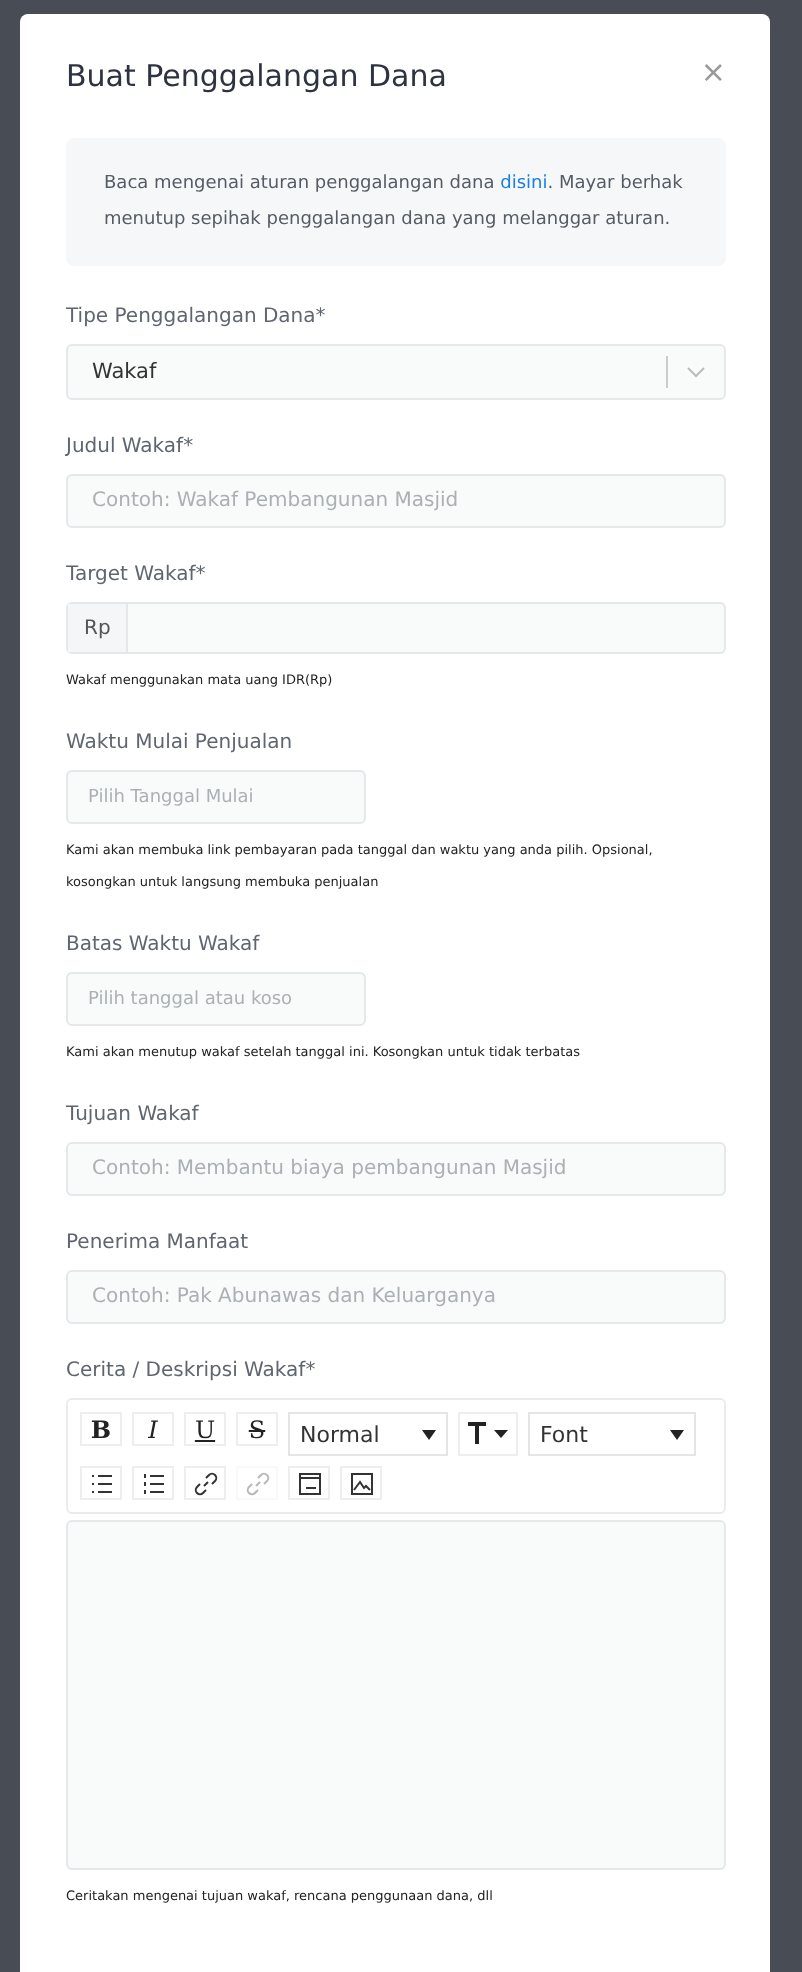 The height and width of the screenshot is (1972, 802). What do you see at coordinates (524, 184) in the screenshot?
I see `rules-link: disini` at bounding box center [524, 184].